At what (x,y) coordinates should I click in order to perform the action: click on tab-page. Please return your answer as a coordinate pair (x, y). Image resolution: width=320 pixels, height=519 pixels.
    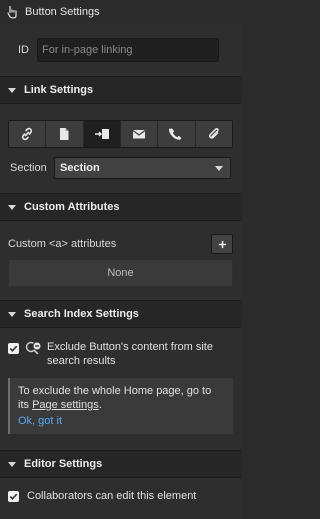
    Looking at the image, I should click on (65, 134).